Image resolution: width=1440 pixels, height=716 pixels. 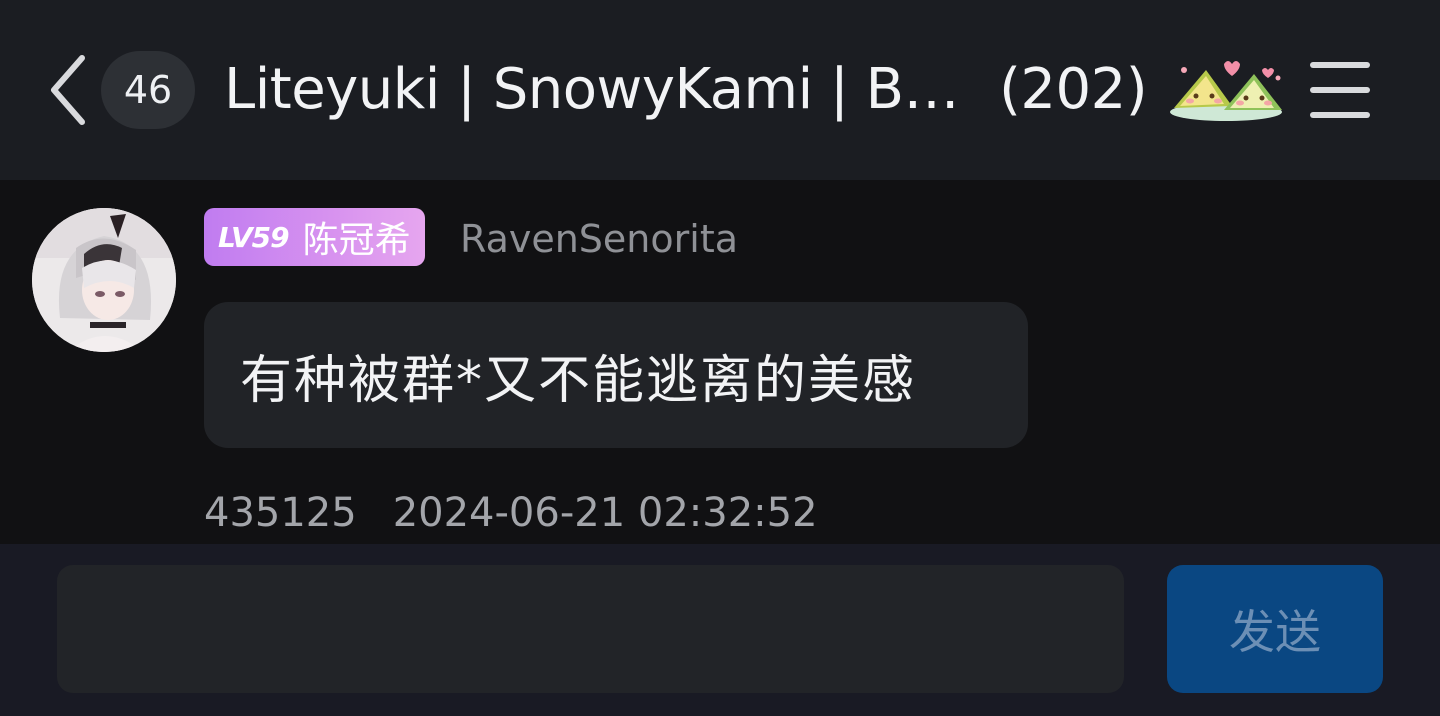 I want to click on member-level-tag: LV59 陈冠希, so click(x=314, y=237).